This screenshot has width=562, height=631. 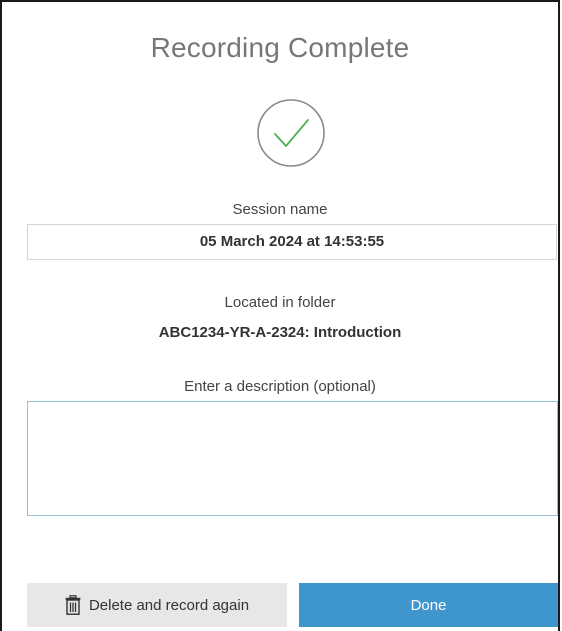 I want to click on dialog-title: Recording Complete, so click(x=280, y=47).